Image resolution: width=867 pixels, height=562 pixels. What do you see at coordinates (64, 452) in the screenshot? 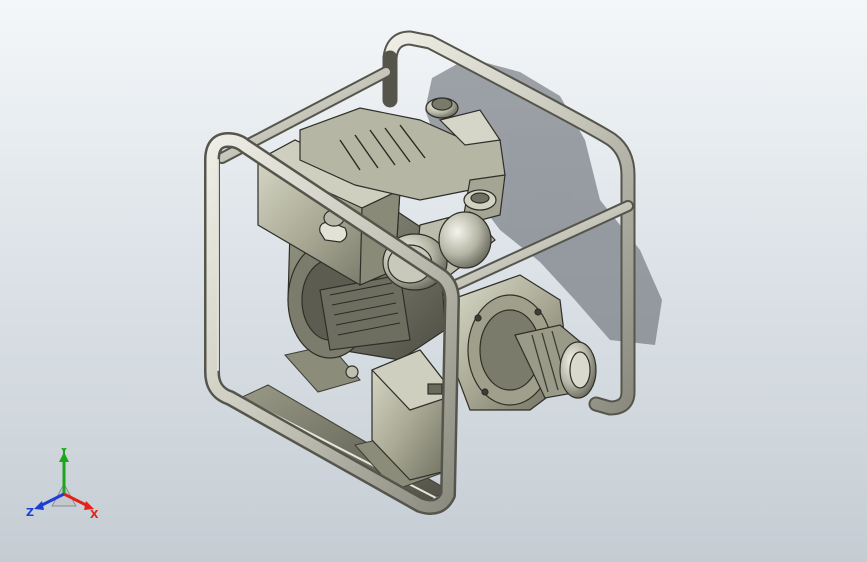
I see `y-axis-label: Y` at bounding box center [64, 452].